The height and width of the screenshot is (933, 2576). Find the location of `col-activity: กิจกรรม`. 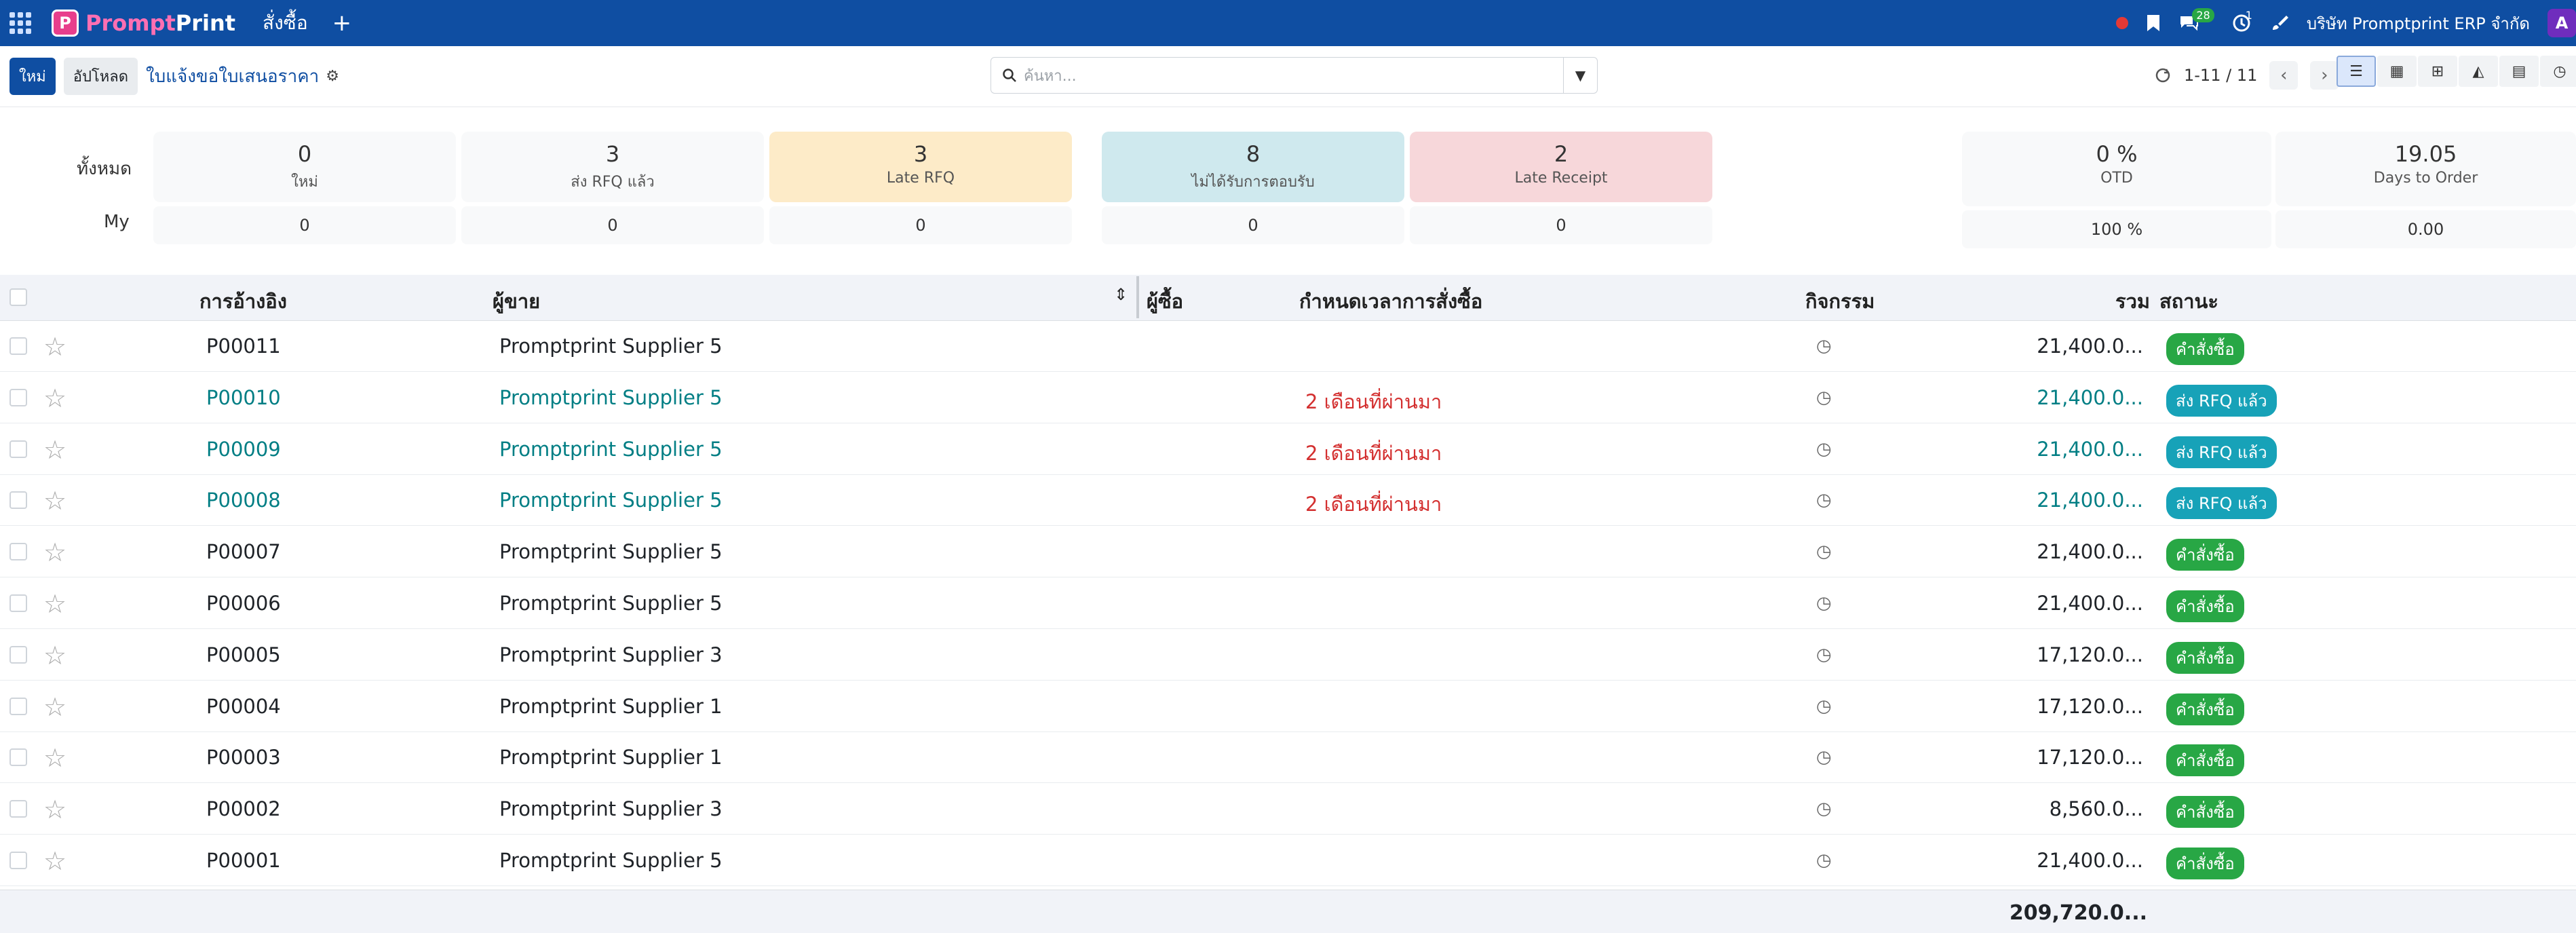

col-activity: กิจกรรม is located at coordinates (1840, 301).